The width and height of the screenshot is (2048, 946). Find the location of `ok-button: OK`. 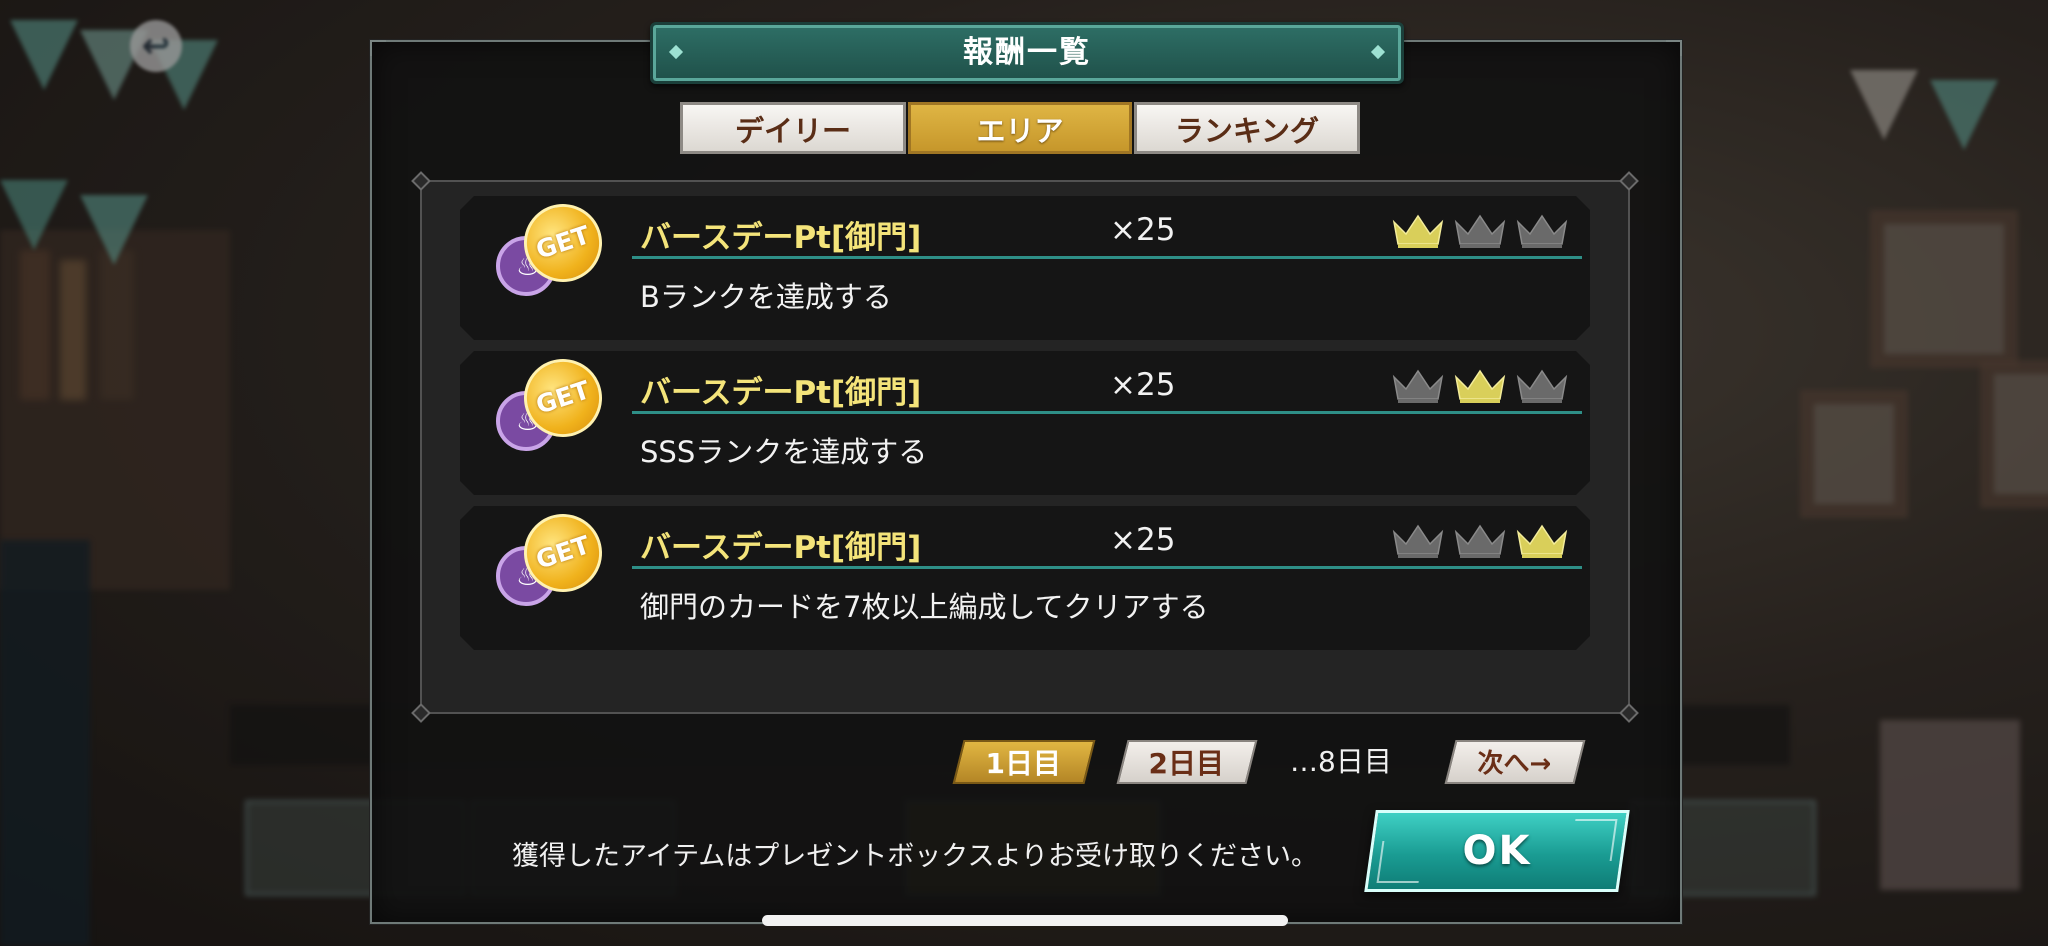

ok-button: OK is located at coordinates (1497, 851).